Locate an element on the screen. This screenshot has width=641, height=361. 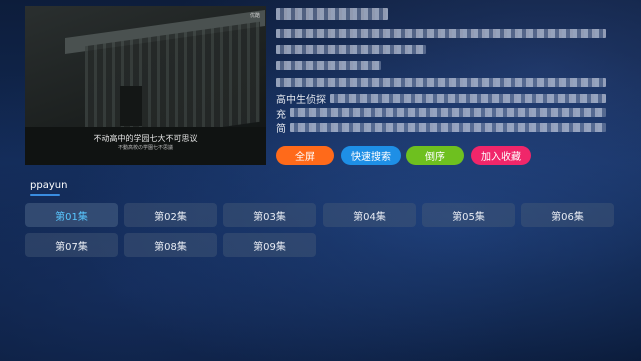
video-frame-door is located at coordinates (131, 106).